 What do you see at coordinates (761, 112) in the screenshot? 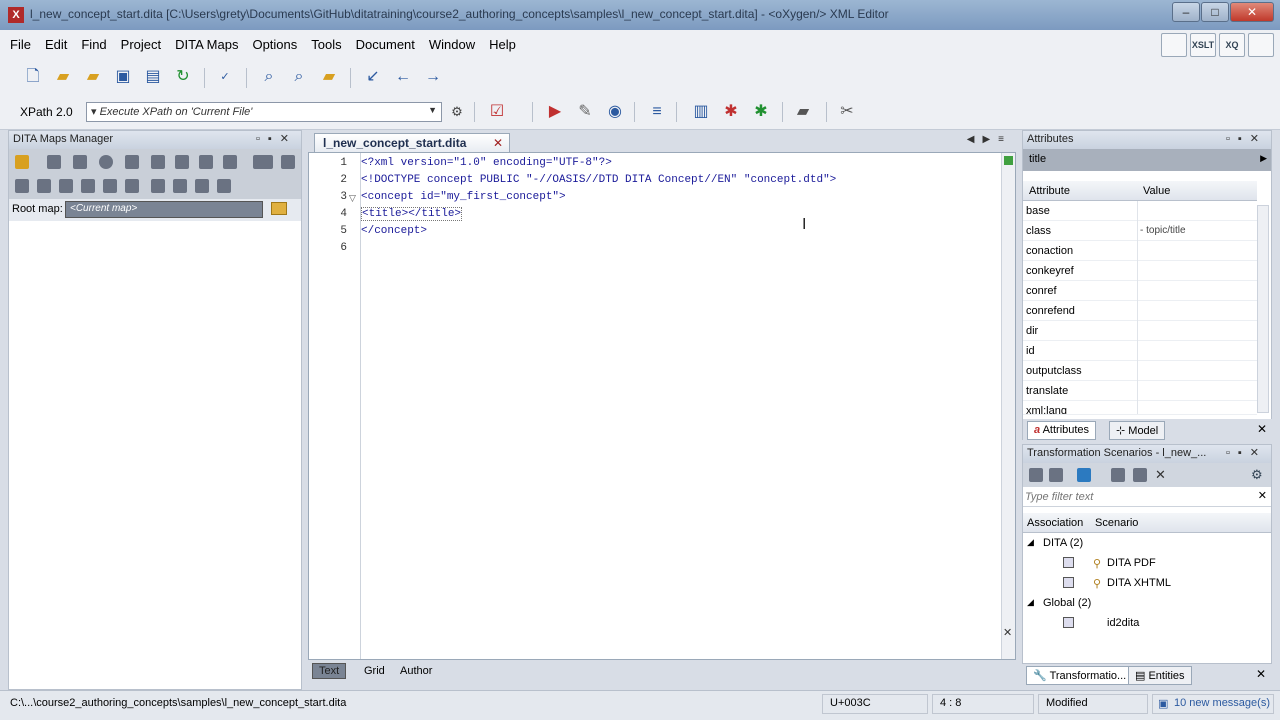
I see `pin-green-icon: ✱` at bounding box center [761, 112].